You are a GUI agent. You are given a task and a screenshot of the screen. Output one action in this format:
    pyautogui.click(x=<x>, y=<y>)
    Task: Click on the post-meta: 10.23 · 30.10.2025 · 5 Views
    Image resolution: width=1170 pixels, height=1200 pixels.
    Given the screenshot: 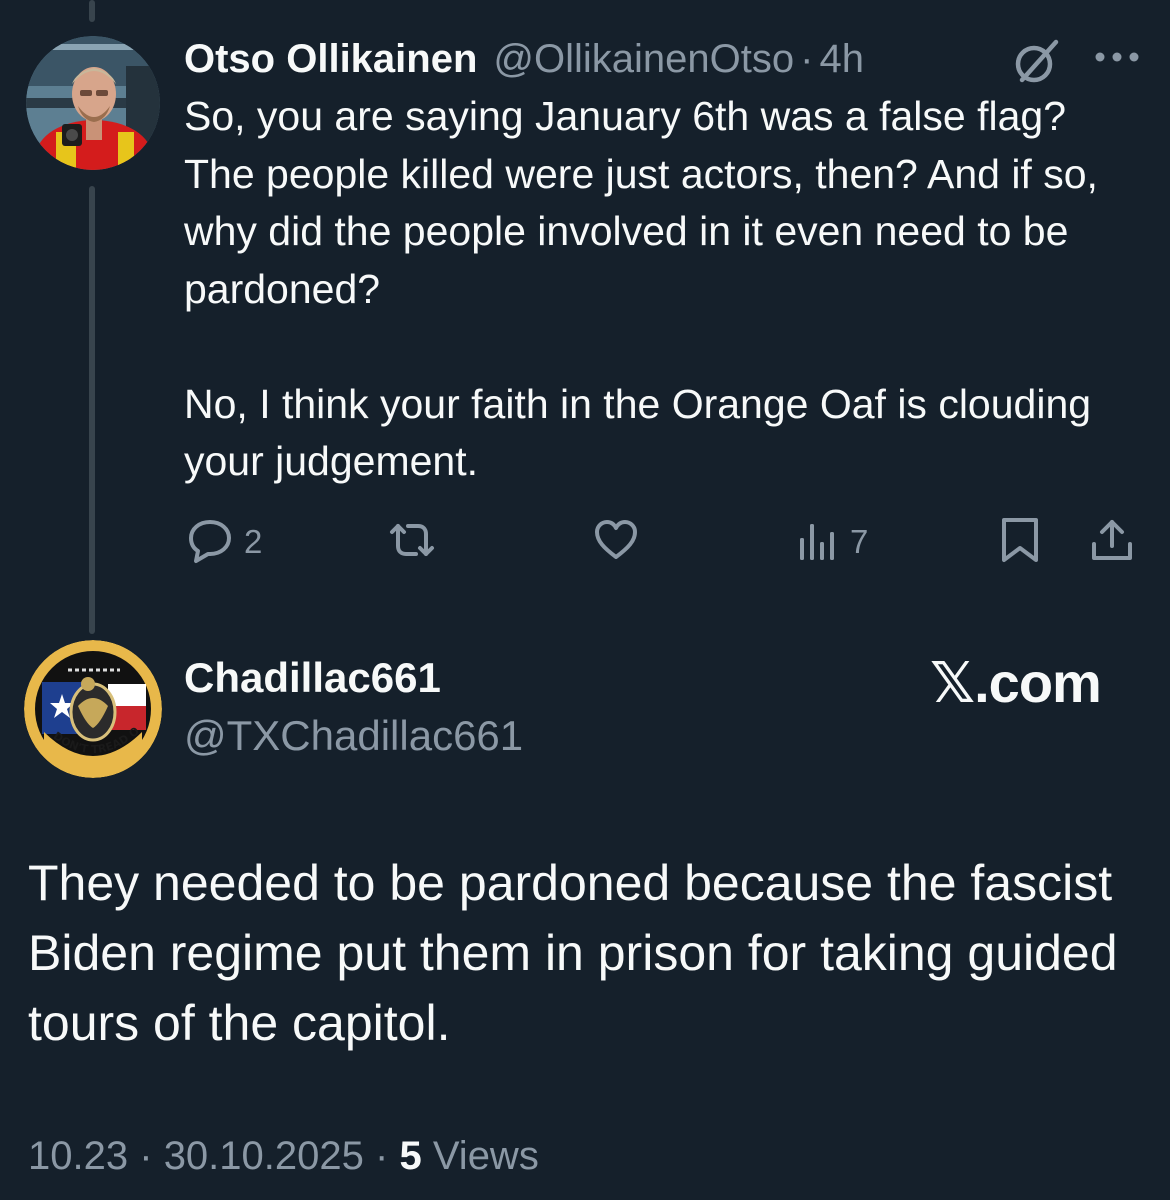 What is the action you would take?
    pyautogui.click(x=283, y=1156)
    